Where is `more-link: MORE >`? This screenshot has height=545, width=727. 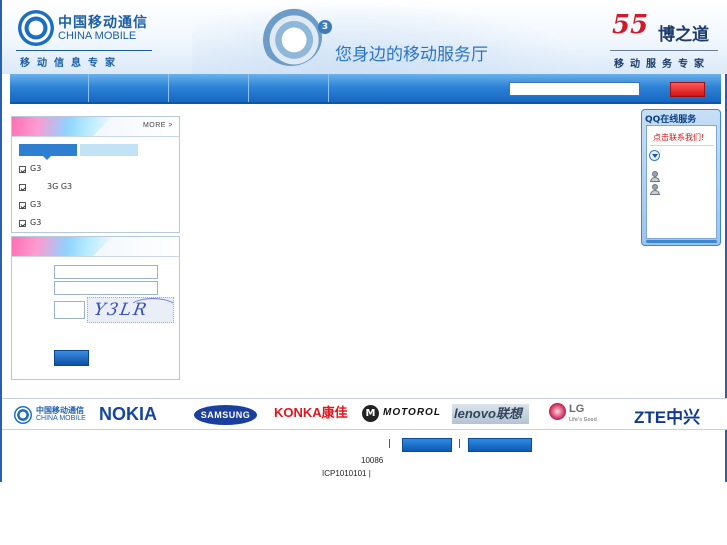 more-link: MORE > is located at coordinates (158, 125).